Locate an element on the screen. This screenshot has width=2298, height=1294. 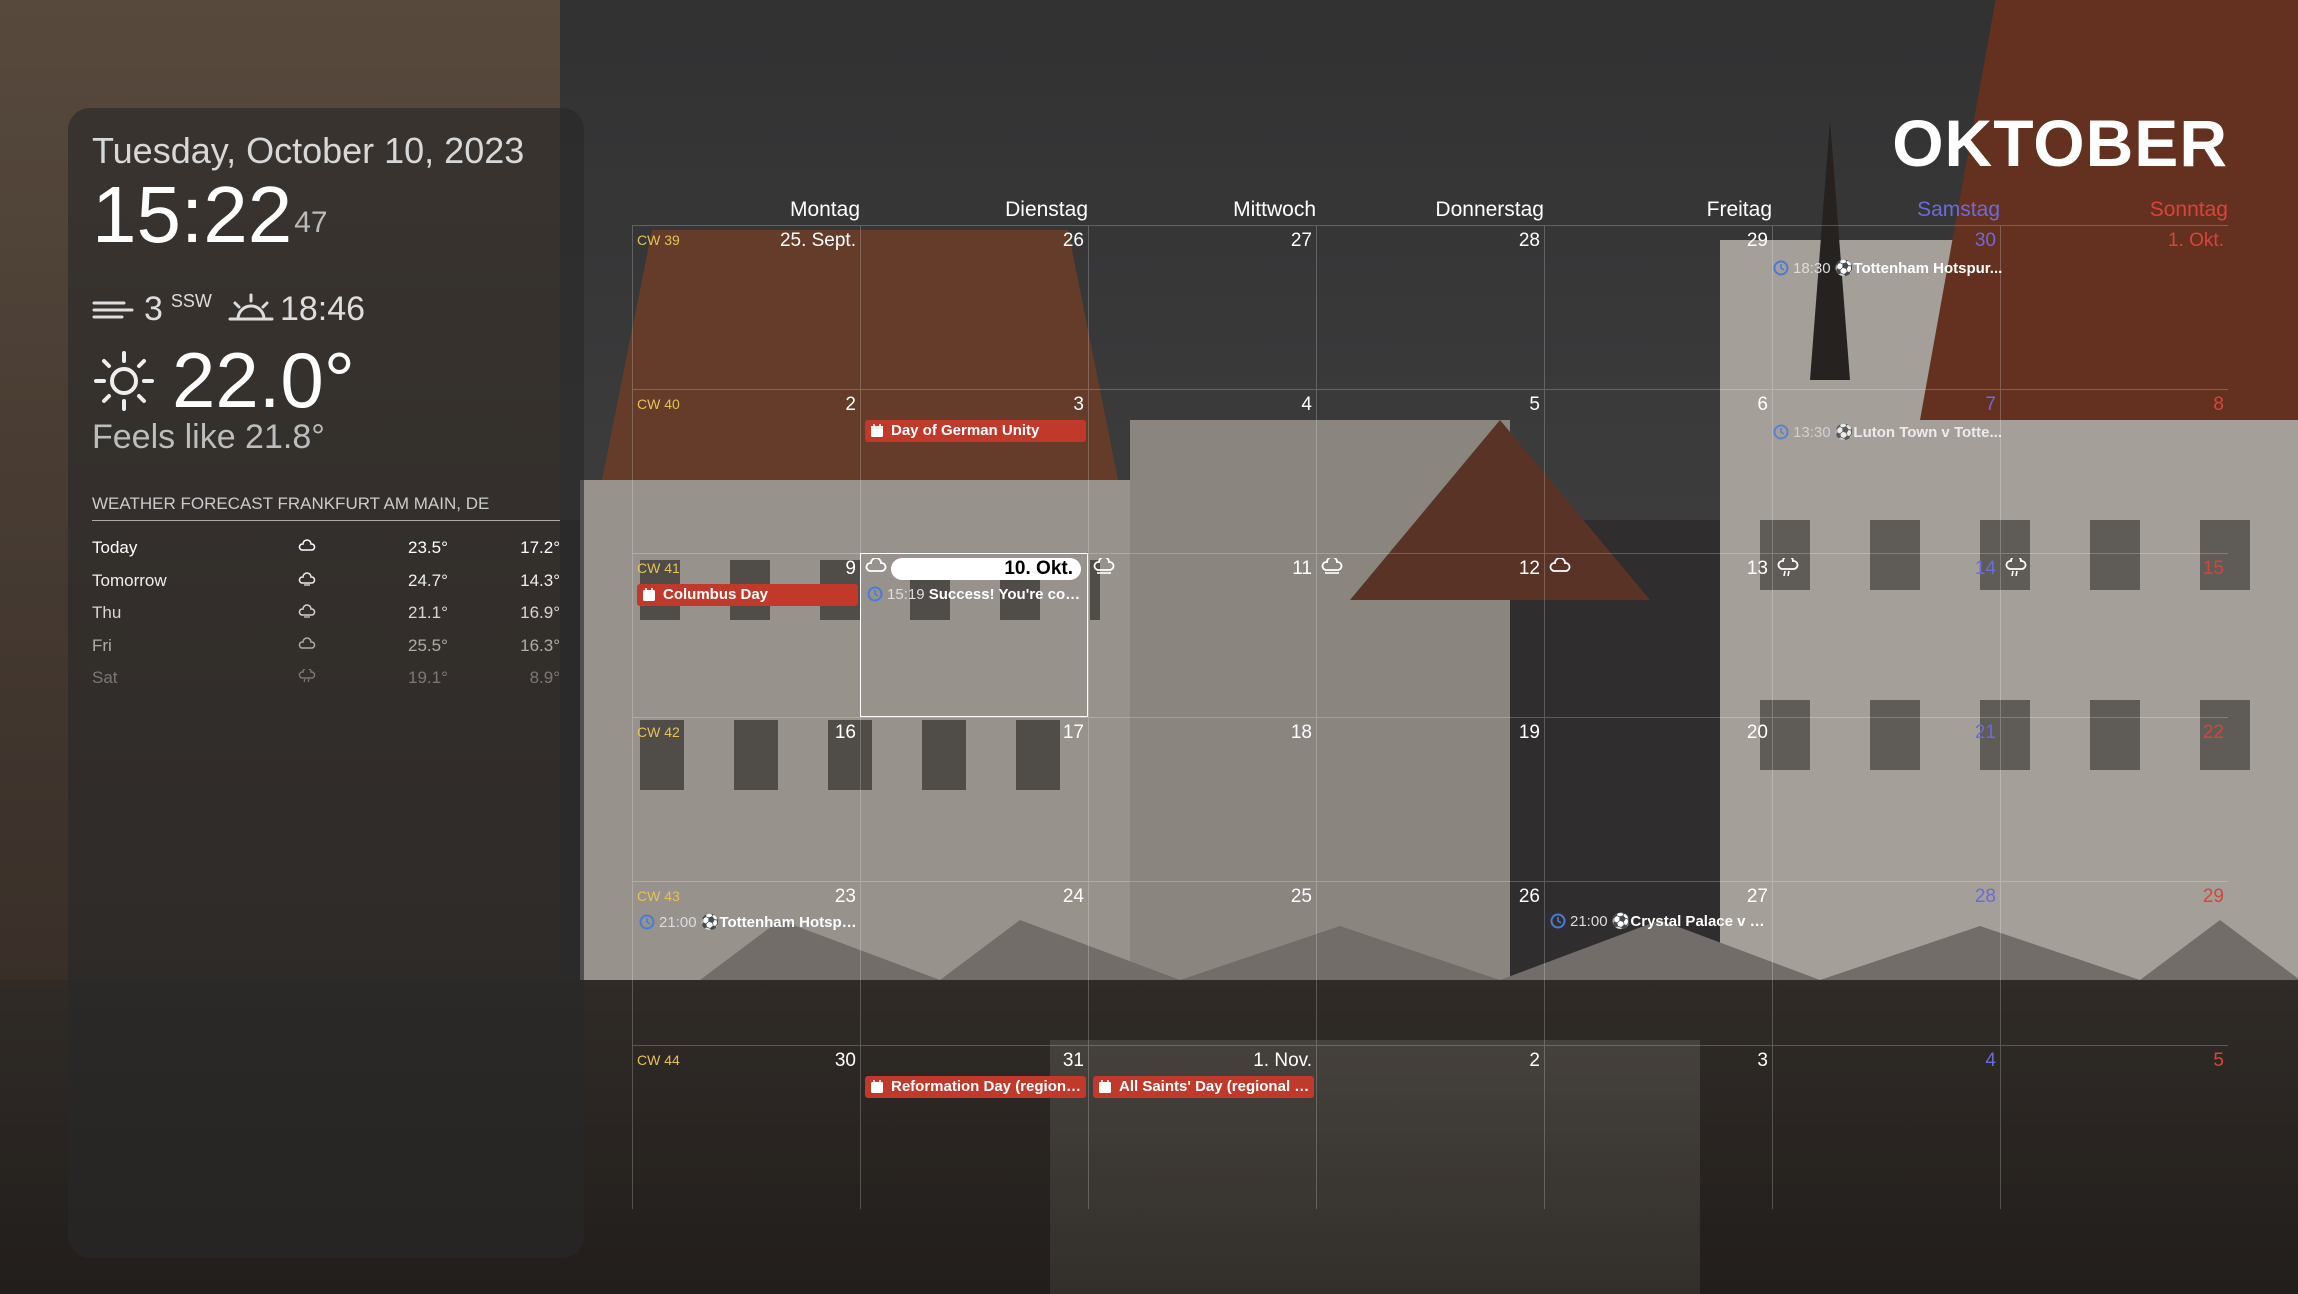
day-cell: 3 is located at coordinates (1658, 1127).